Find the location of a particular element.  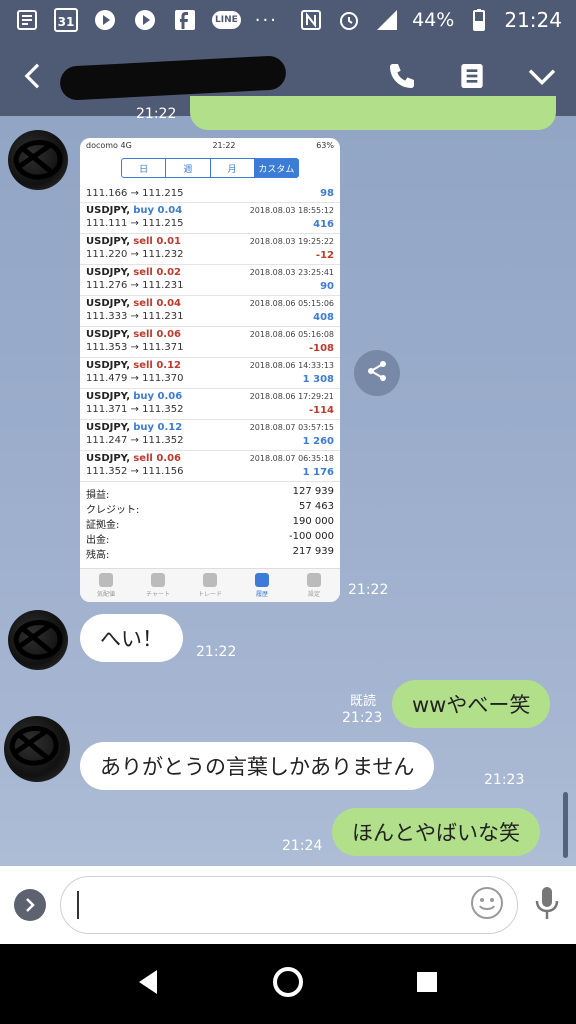

trade-date: 2018.08.03 23:25:41 is located at coordinates (291, 272).